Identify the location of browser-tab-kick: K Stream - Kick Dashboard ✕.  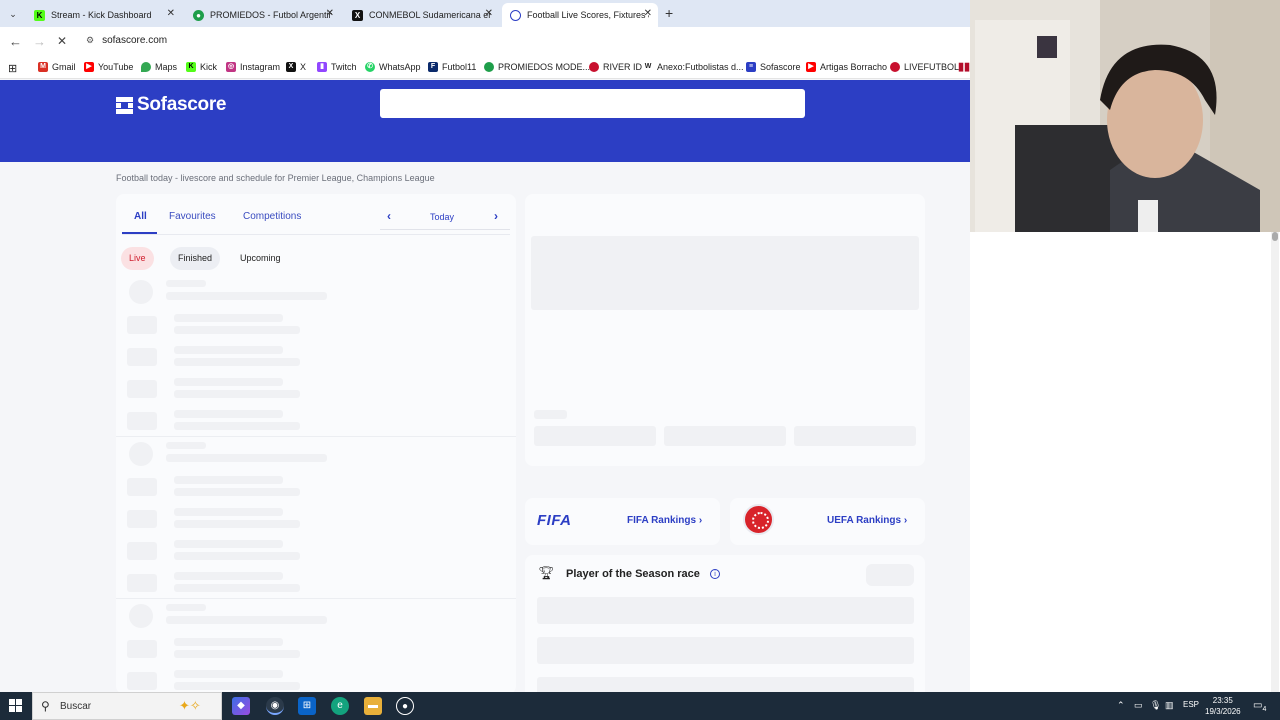
(103, 15).